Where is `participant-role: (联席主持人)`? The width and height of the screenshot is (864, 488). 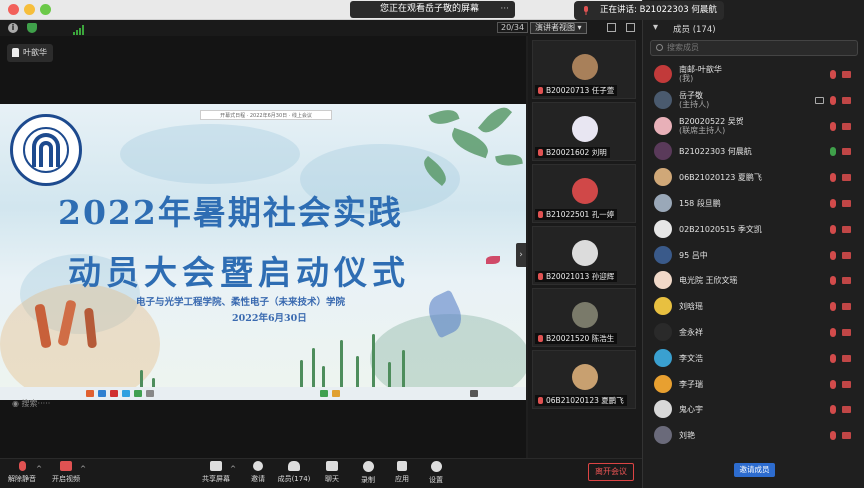 participant-role: (联席主持人) is located at coordinates (702, 130).